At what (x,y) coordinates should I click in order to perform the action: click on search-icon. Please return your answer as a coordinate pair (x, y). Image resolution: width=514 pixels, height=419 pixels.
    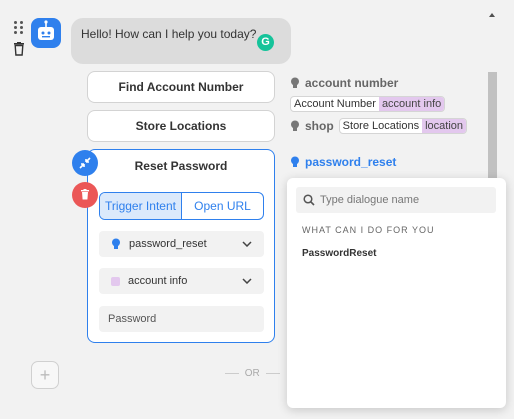
    Looking at the image, I should click on (309, 200).